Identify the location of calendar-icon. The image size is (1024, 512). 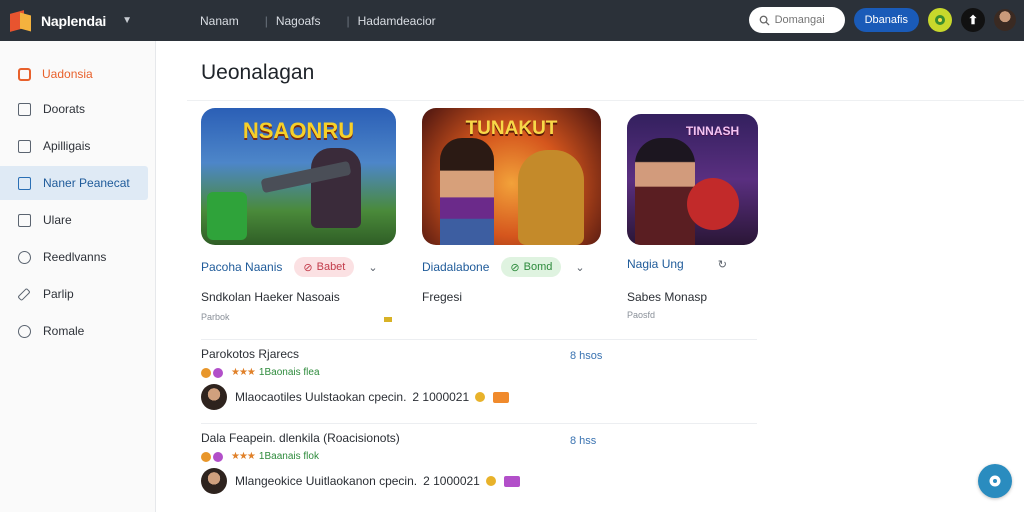
(24, 183).